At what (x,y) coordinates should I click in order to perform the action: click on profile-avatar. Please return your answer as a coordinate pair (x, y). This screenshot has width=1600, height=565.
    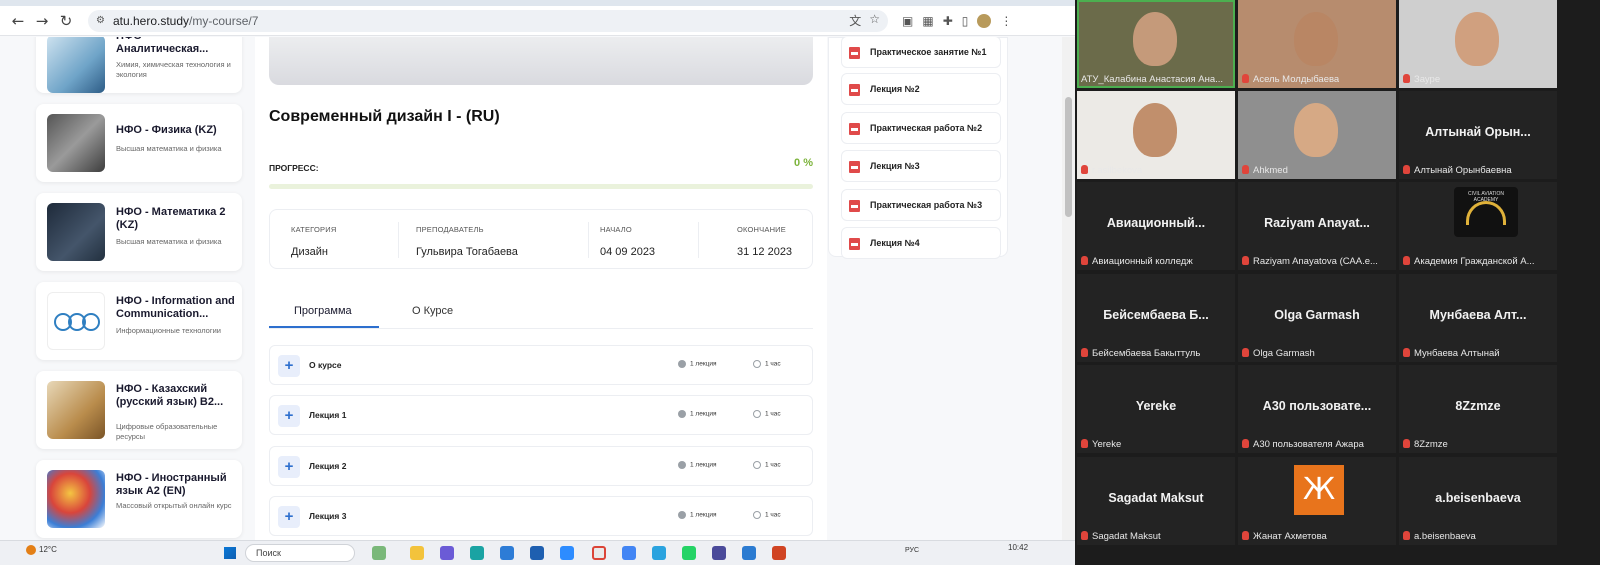
    Looking at the image, I should click on (984, 20).